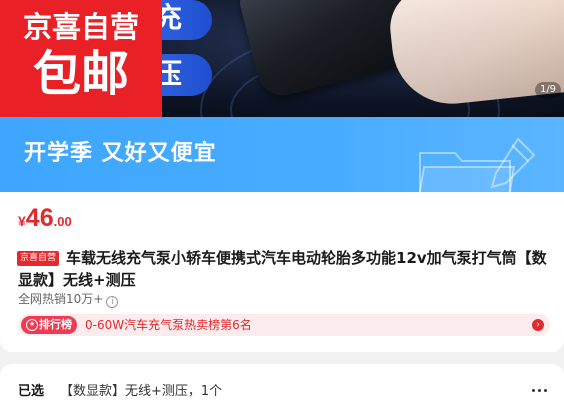 This screenshot has height=413, width=564. I want to click on sales-count: 全网热销10万+ i, so click(68, 299).